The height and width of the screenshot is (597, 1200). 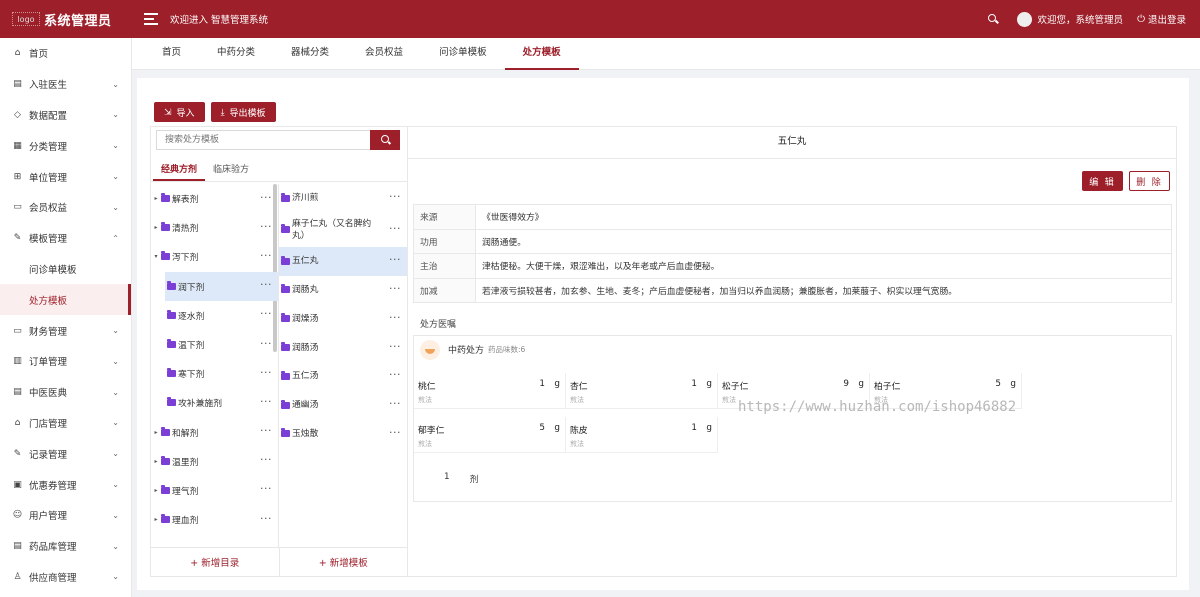 What do you see at coordinates (214, 344) in the screenshot?
I see `category-item: 温下剂 ···` at bounding box center [214, 344].